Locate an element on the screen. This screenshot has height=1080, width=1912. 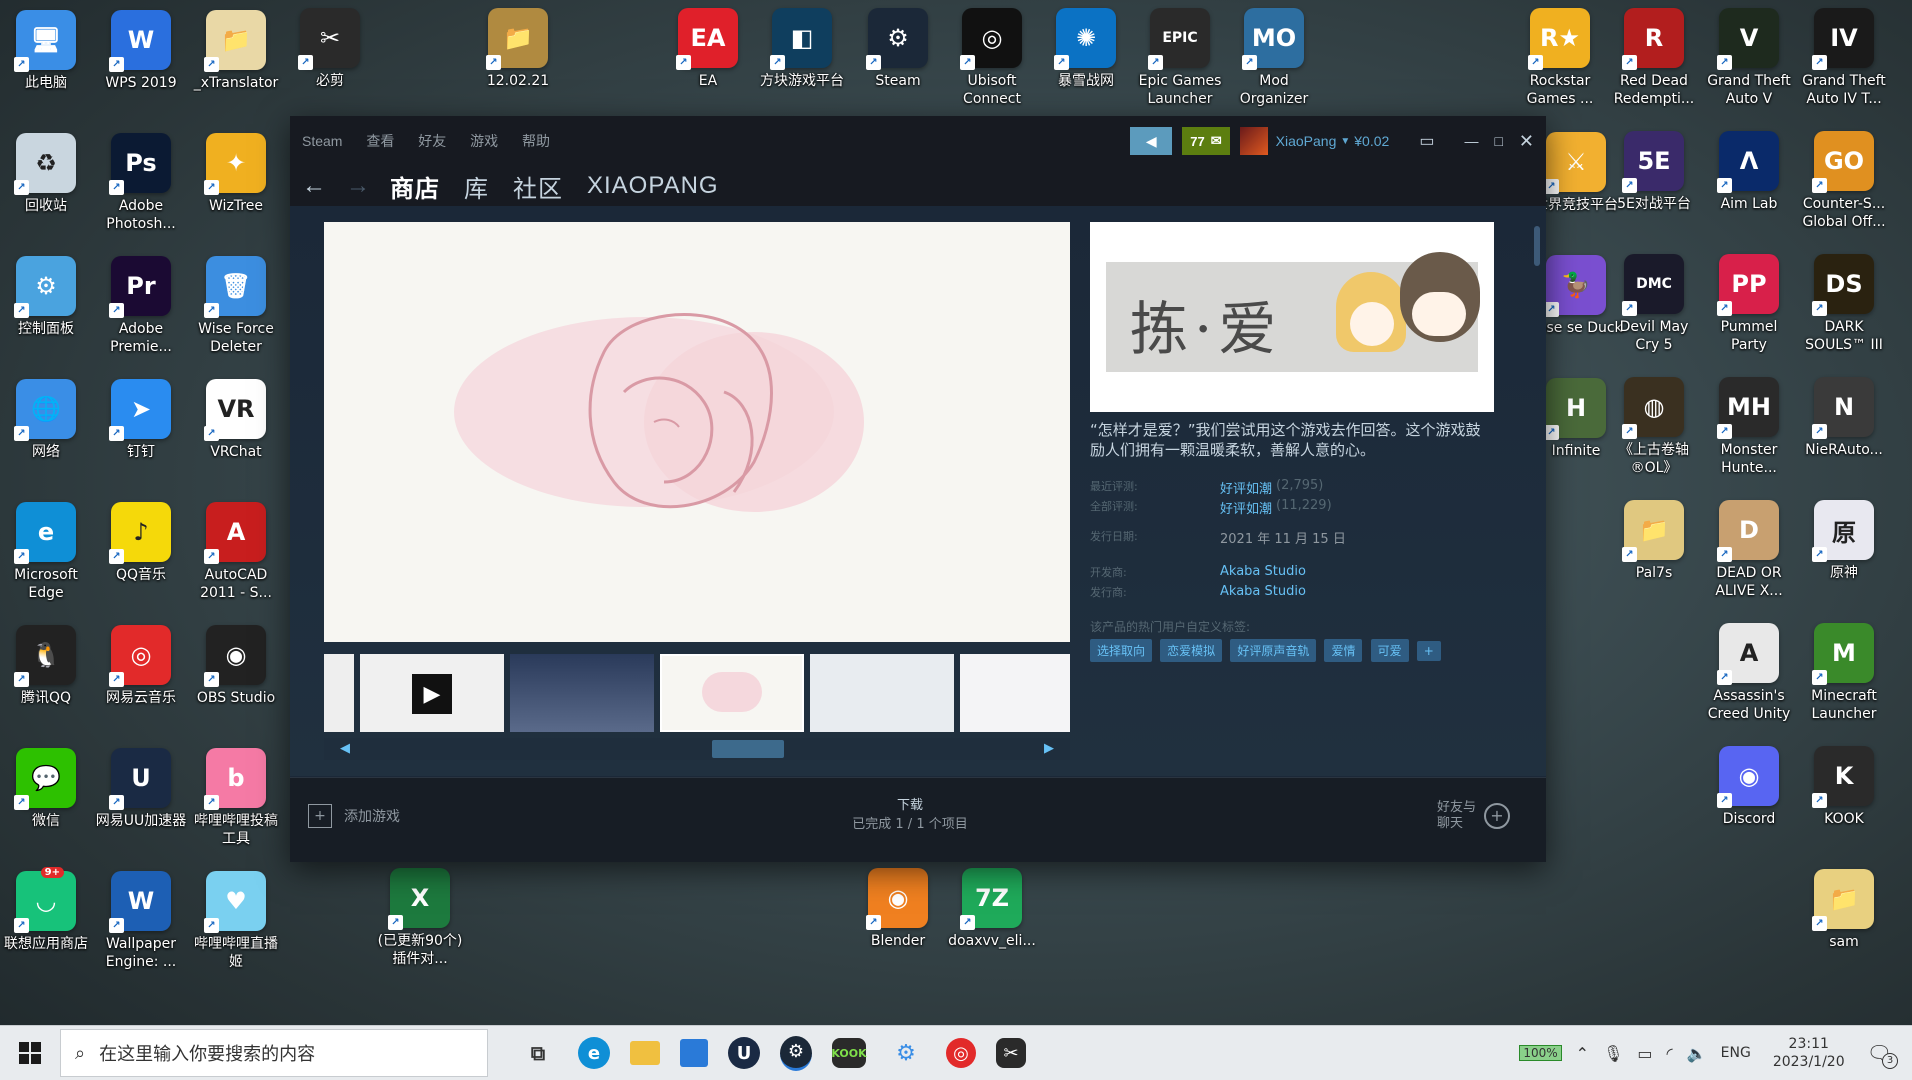
desktop-icon: e ↗ Microsoft Edge is located at coordinates (46, 552).